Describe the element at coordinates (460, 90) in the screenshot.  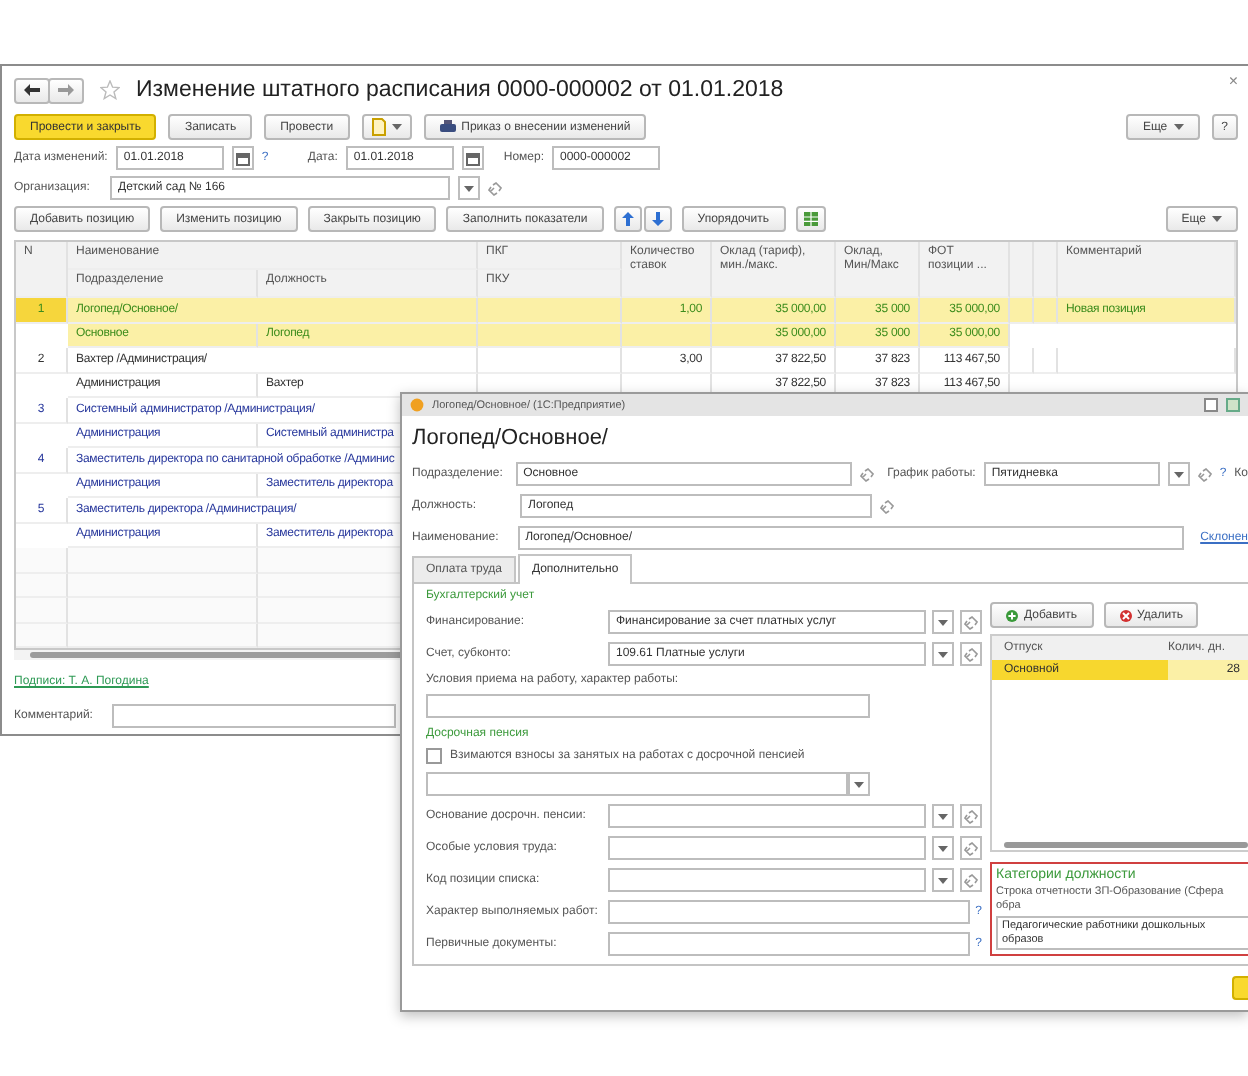
I see `window-title: Изменение штатного расписания 0000-000002 от 01.01.2018` at that location.